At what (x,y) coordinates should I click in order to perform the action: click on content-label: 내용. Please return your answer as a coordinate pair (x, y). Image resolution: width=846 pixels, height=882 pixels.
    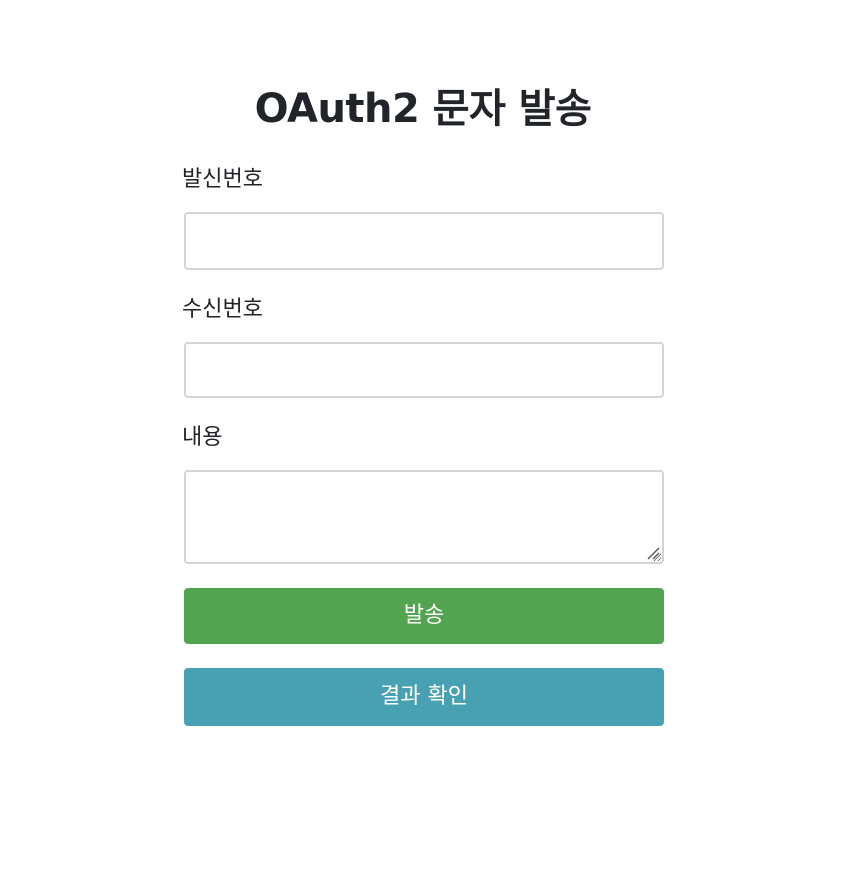
    Looking at the image, I should click on (202, 437).